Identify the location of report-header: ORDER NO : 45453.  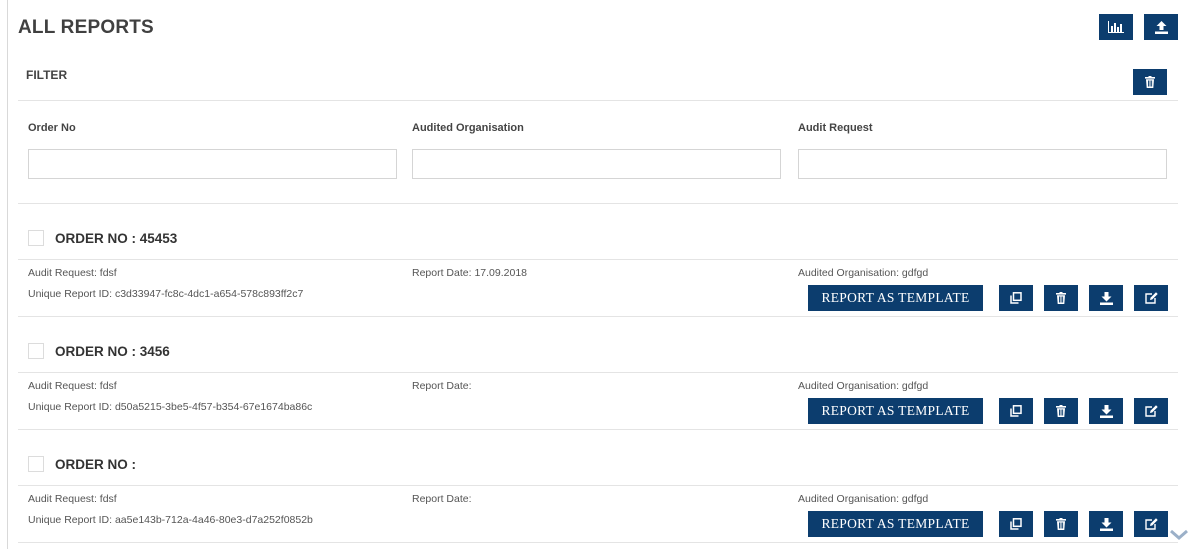
(598, 232).